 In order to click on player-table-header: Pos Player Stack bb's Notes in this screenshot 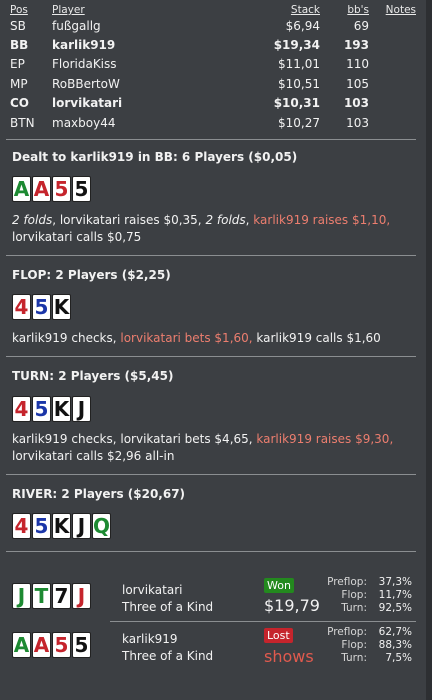, I will do `click(213, 10)`.